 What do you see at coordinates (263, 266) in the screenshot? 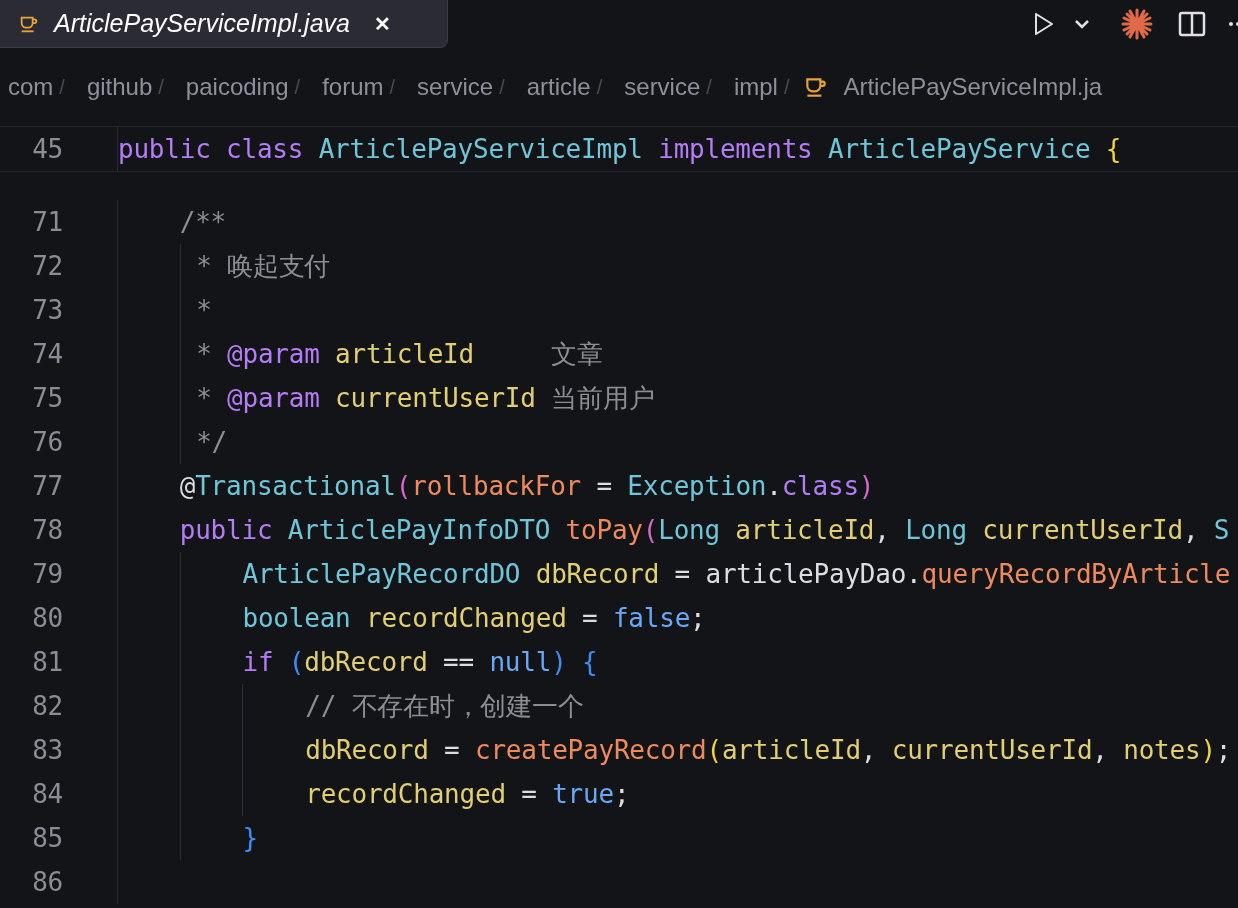
I see `code-token: * 唤起支付` at bounding box center [263, 266].